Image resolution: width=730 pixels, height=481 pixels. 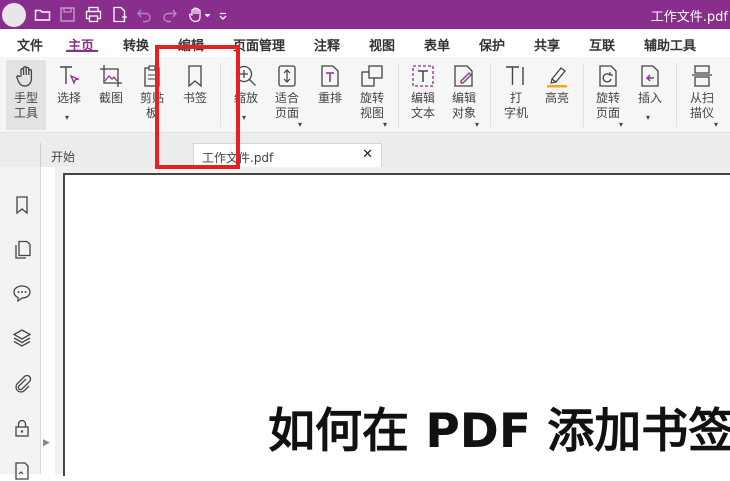 What do you see at coordinates (223, 14) in the screenshot?
I see `customize-icon` at bounding box center [223, 14].